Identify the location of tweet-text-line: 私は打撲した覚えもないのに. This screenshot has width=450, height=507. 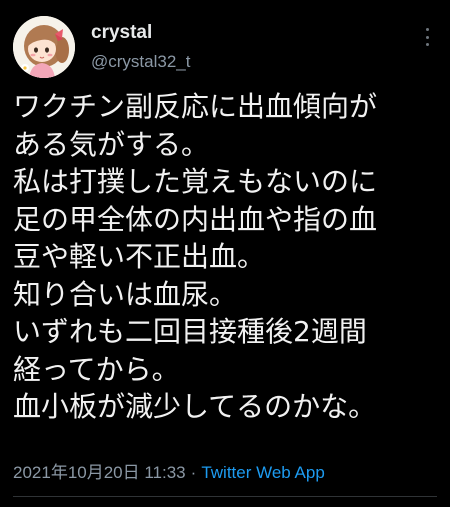
(195, 181).